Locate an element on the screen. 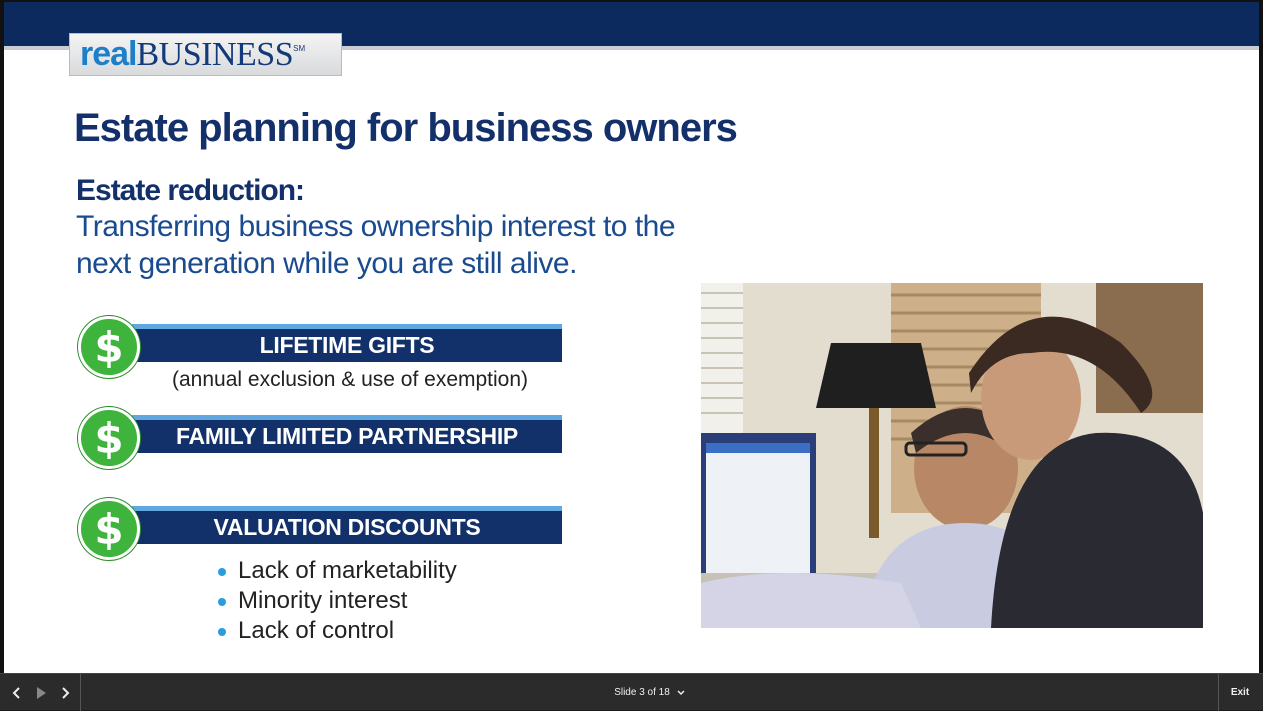  slide-subtitle: Estate reduction: is located at coordinates (190, 190).